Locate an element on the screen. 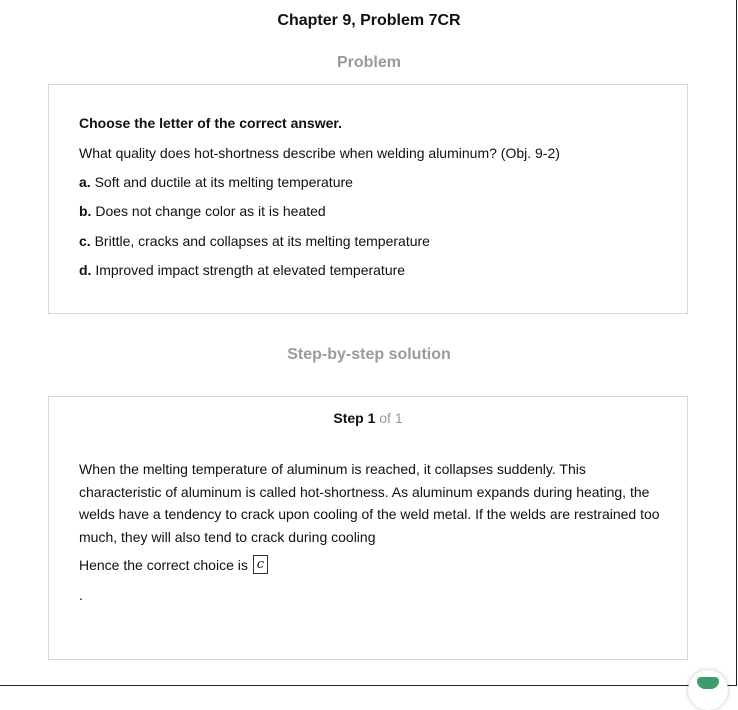  conclusion-text: Hence the correct choice is is located at coordinates (163, 564).